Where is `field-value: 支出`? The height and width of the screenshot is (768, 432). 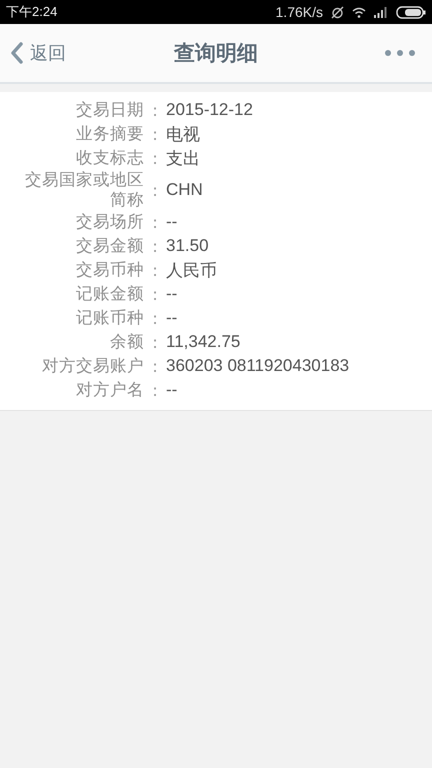 field-value: 支出 is located at coordinates (183, 159).